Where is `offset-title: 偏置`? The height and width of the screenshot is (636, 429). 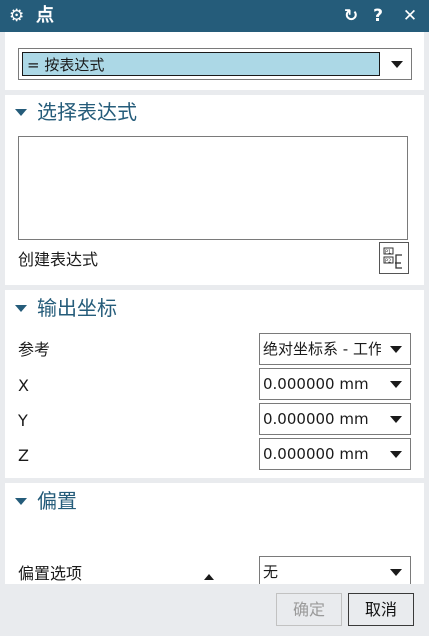
offset-title: 偏置 is located at coordinates (57, 501).